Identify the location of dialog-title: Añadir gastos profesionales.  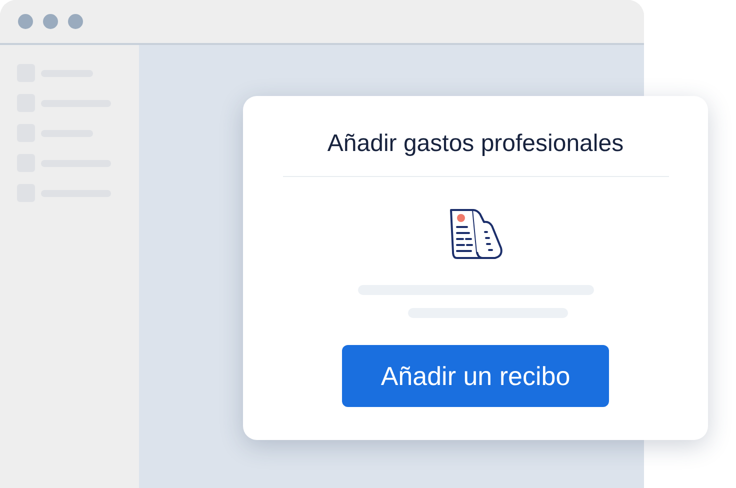
(475, 144).